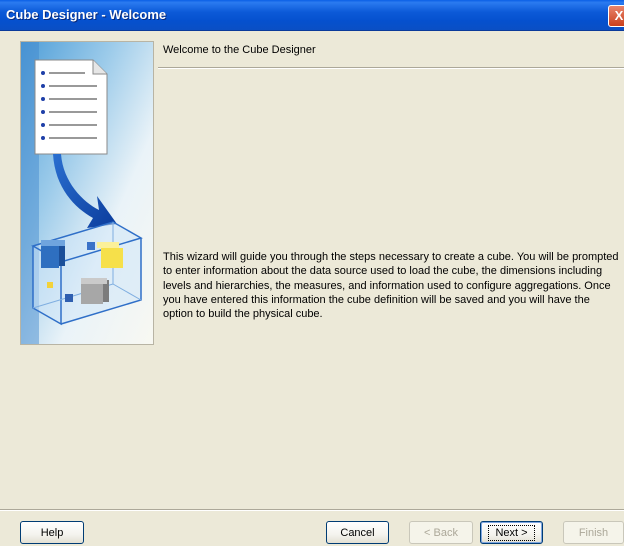 The width and height of the screenshot is (624, 546). What do you see at coordinates (593, 532) in the screenshot?
I see `finish-button: Finish` at bounding box center [593, 532].